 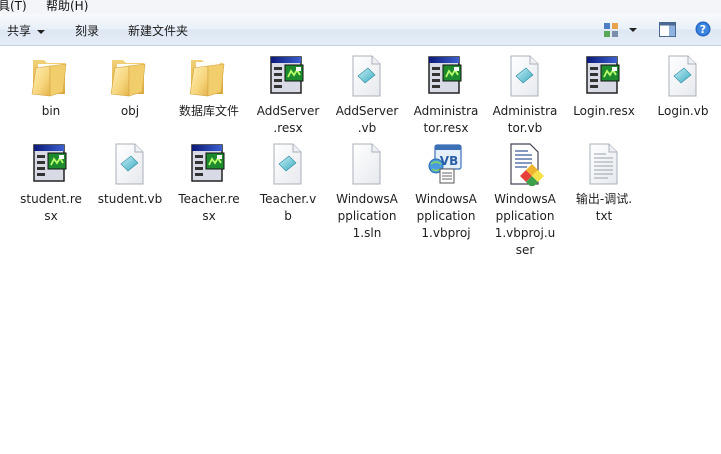 What do you see at coordinates (604, 207) in the screenshot?
I see `file-label: 输出-调试. txt` at bounding box center [604, 207].